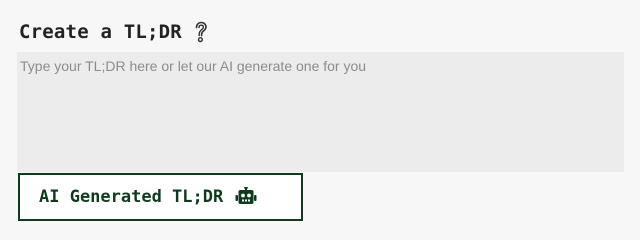 Image resolution: width=640 pixels, height=240 pixels. I want to click on section-title: Create a TL;DR, so click(100, 32).